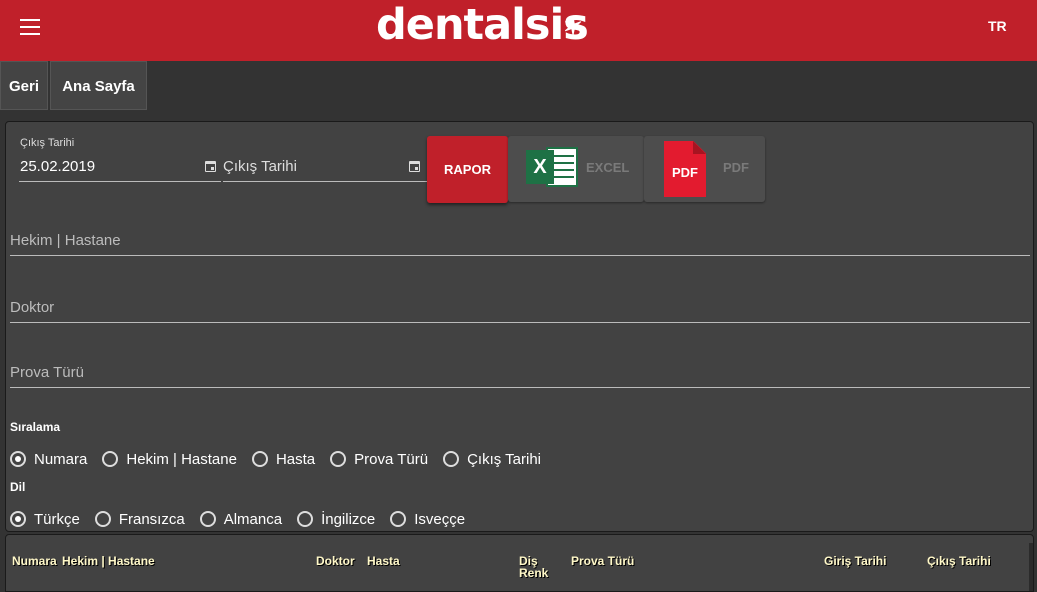 The image size is (1037, 592). I want to click on language-label: Dil, so click(18, 487).